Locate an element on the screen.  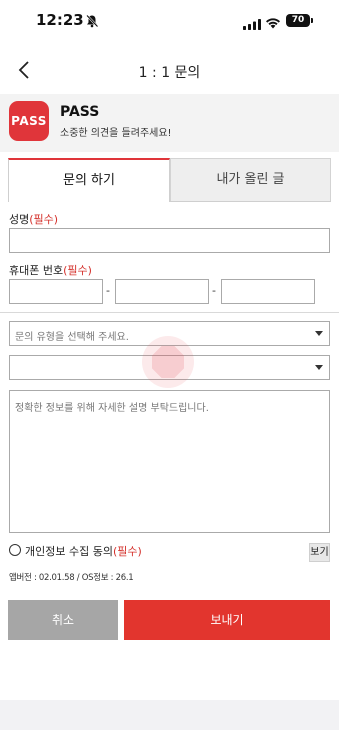
page-title: 1 : 1 문의 is located at coordinates (169, 73).